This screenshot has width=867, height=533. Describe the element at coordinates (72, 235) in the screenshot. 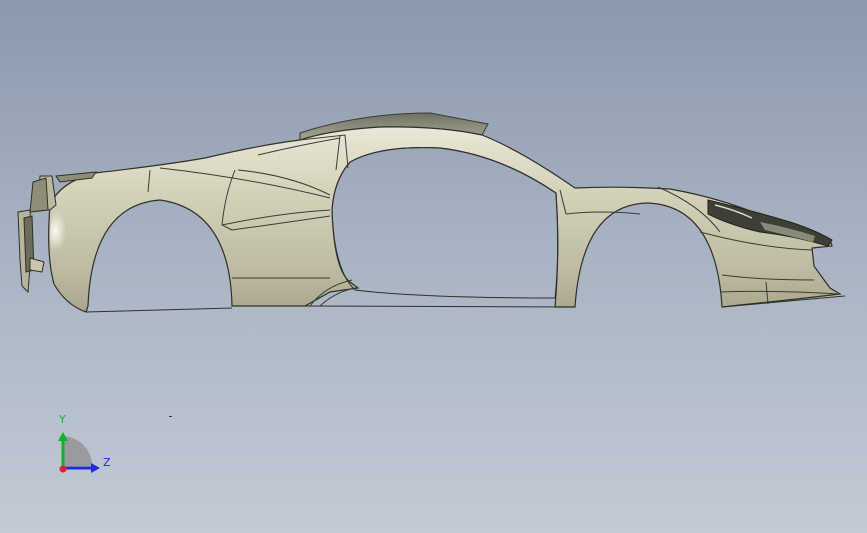

I see `rear-highlight` at that location.